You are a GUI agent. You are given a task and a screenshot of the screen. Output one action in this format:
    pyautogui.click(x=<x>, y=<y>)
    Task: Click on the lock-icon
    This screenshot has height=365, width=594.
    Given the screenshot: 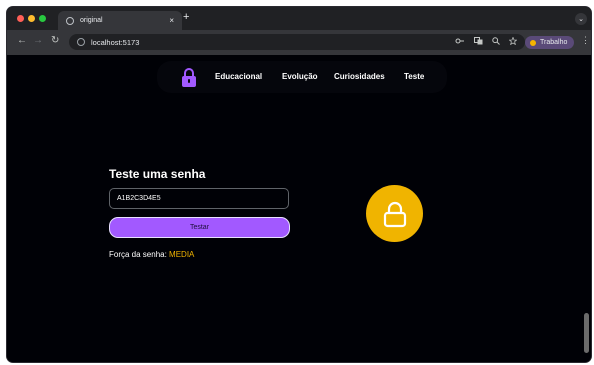 What is the action you would take?
    pyautogui.click(x=394, y=214)
    